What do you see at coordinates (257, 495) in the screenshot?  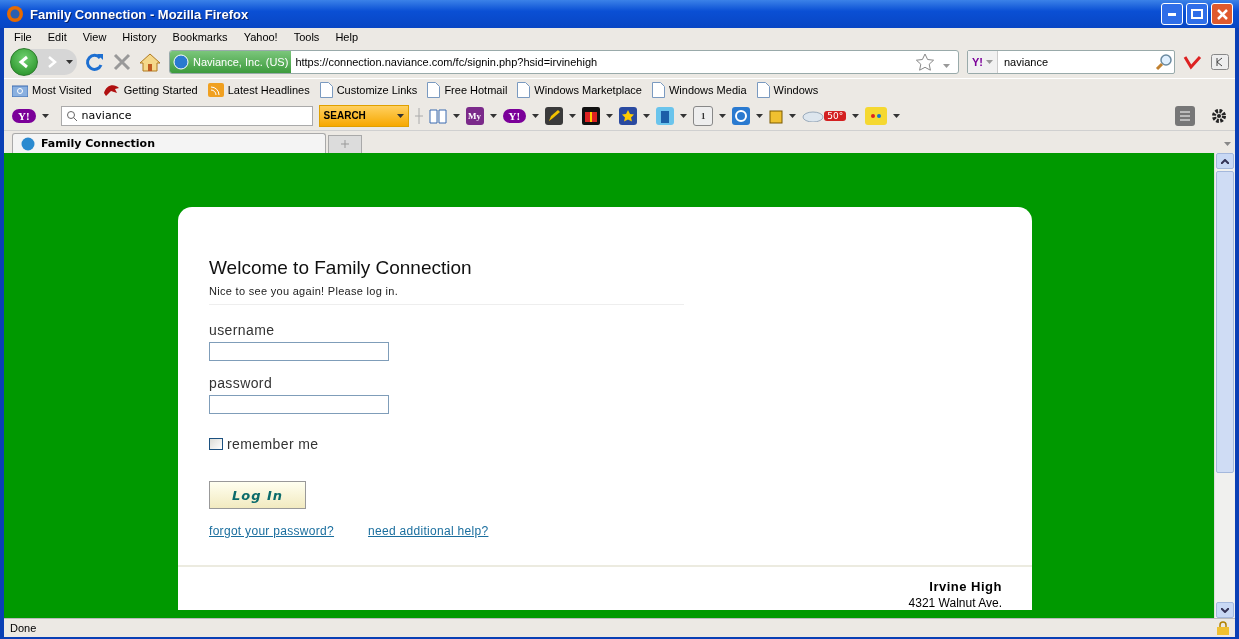 I see `login-button: Log In` at bounding box center [257, 495].